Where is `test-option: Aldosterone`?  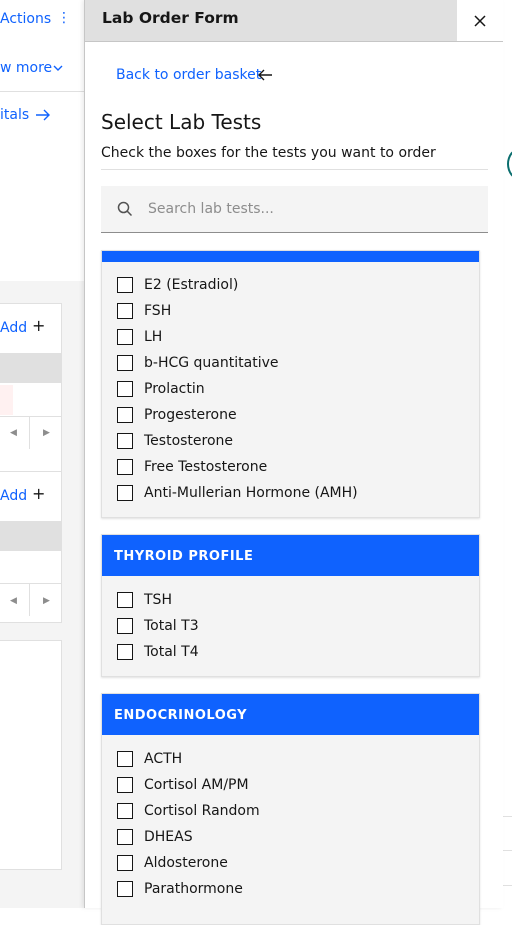
test-option: Aldosterone is located at coordinates (172, 863).